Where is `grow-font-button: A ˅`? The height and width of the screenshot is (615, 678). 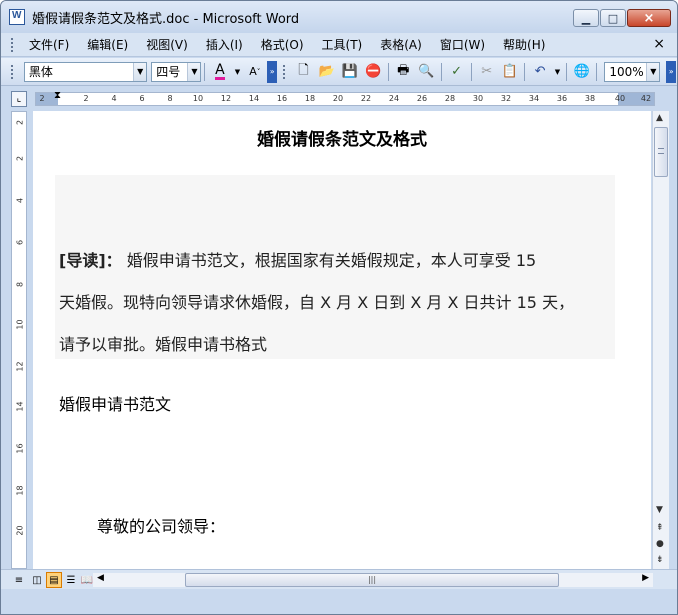
grow-font-button: A ˅ is located at coordinates (254, 72).